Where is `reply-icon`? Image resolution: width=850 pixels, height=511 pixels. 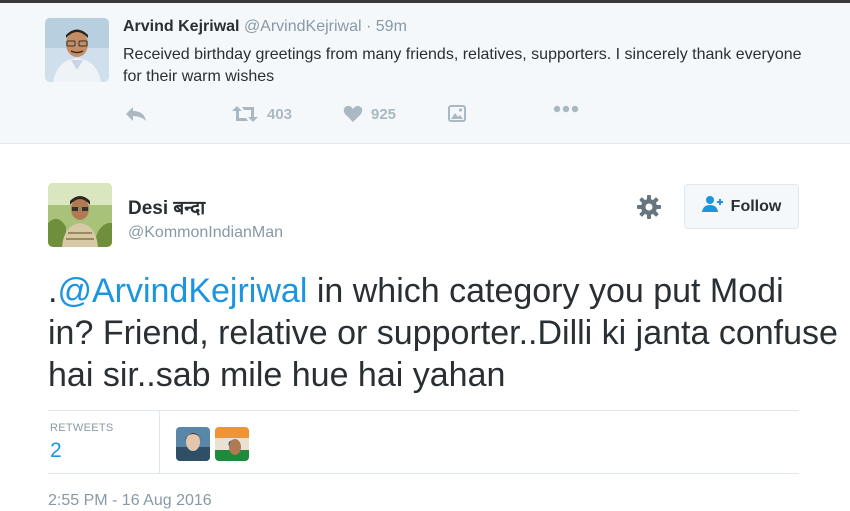
reply-icon is located at coordinates (136, 114).